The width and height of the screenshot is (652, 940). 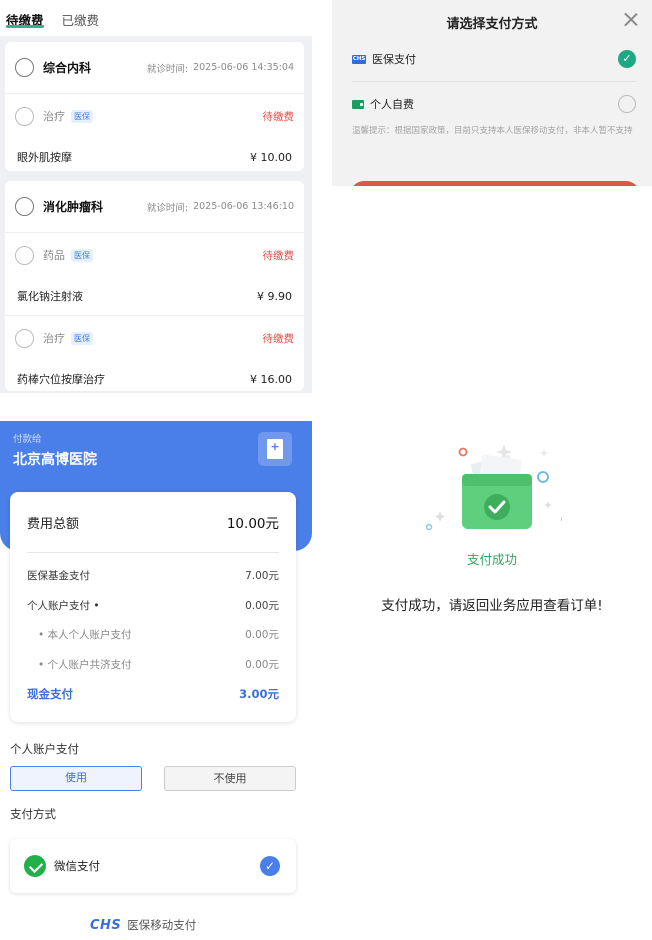 What do you see at coordinates (85, 664) in the screenshot?
I see `row-label: • 个人账户共济支付` at bounding box center [85, 664].